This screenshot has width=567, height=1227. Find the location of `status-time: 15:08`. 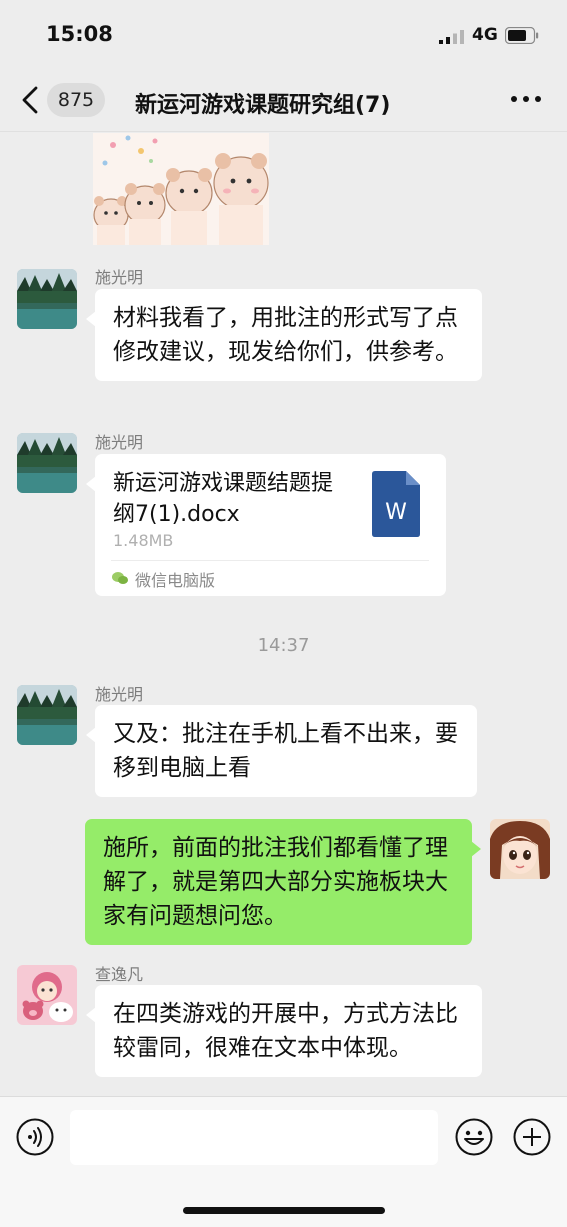

status-time: 15:08 is located at coordinates (79, 34).